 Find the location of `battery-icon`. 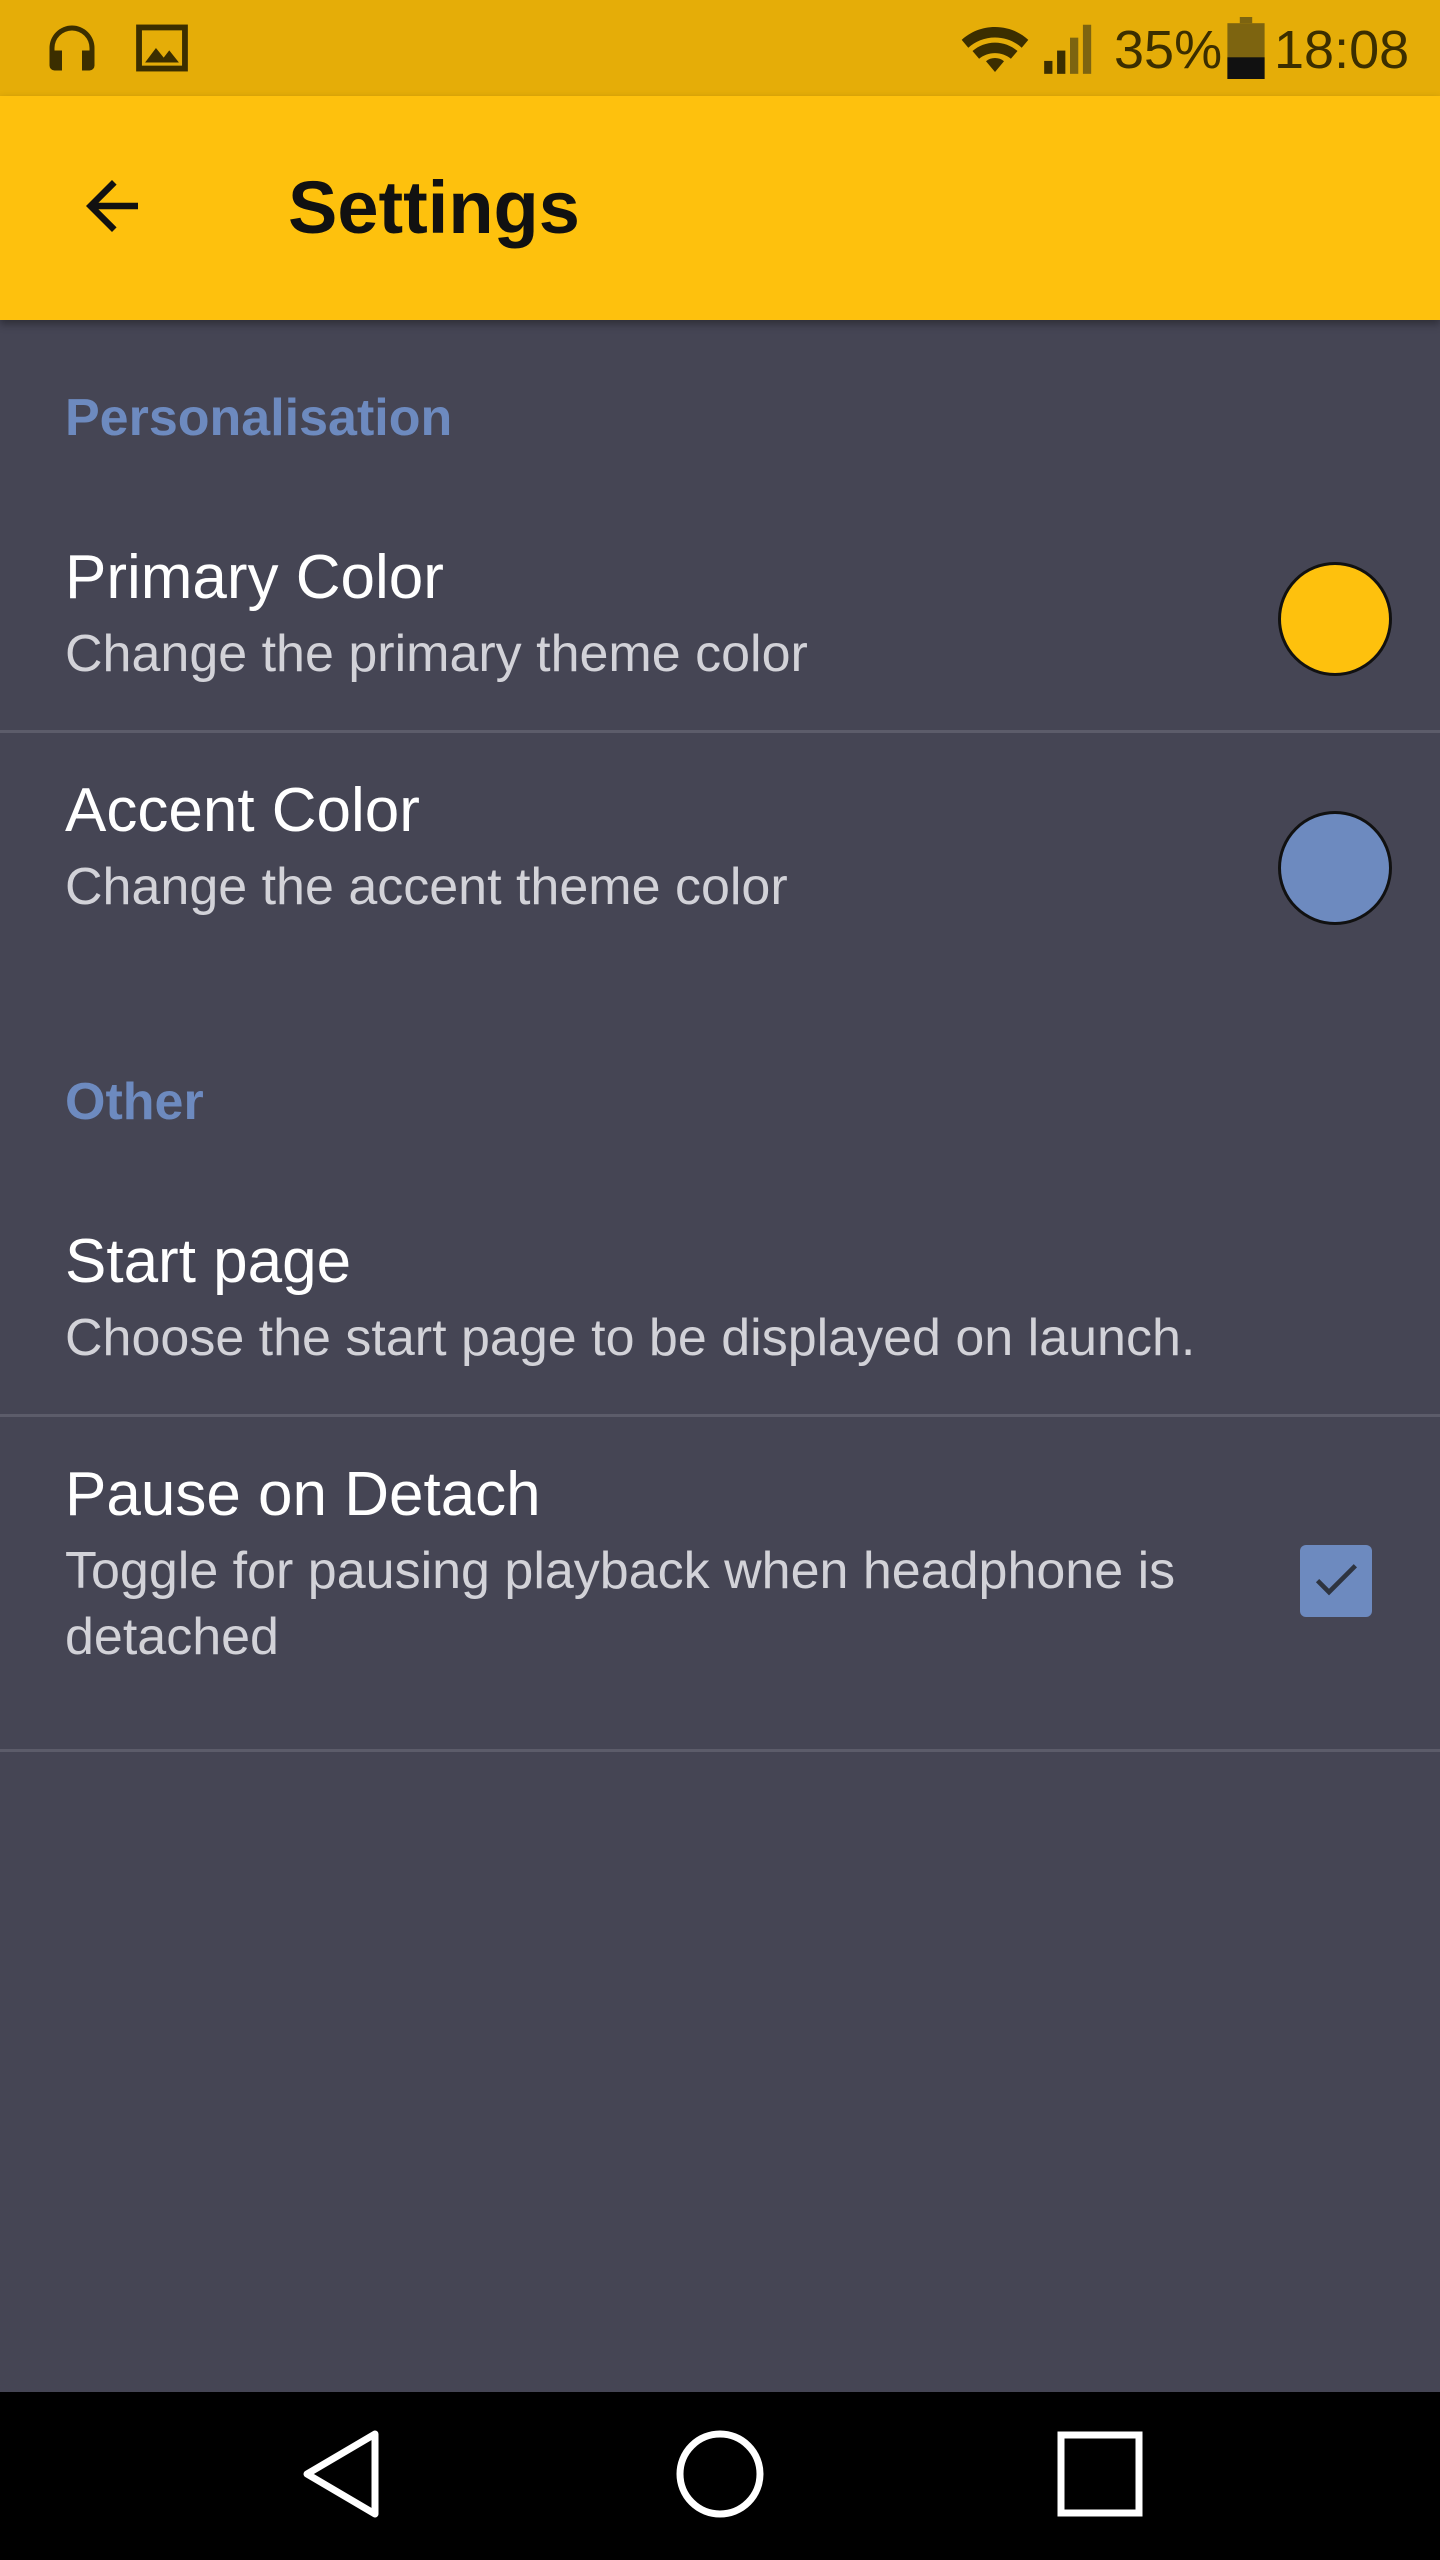

battery-icon is located at coordinates (1246, 48).